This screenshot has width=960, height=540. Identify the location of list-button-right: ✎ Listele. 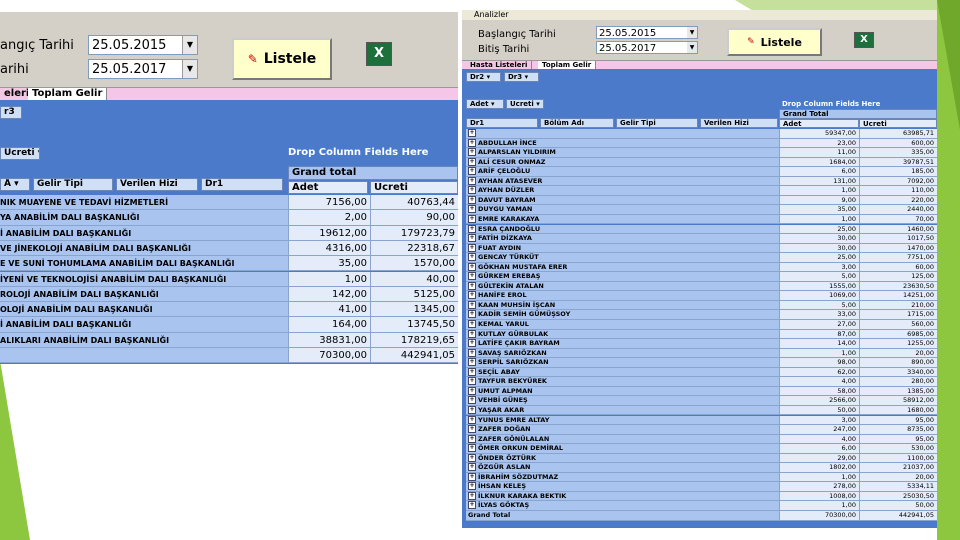
(774, 42).